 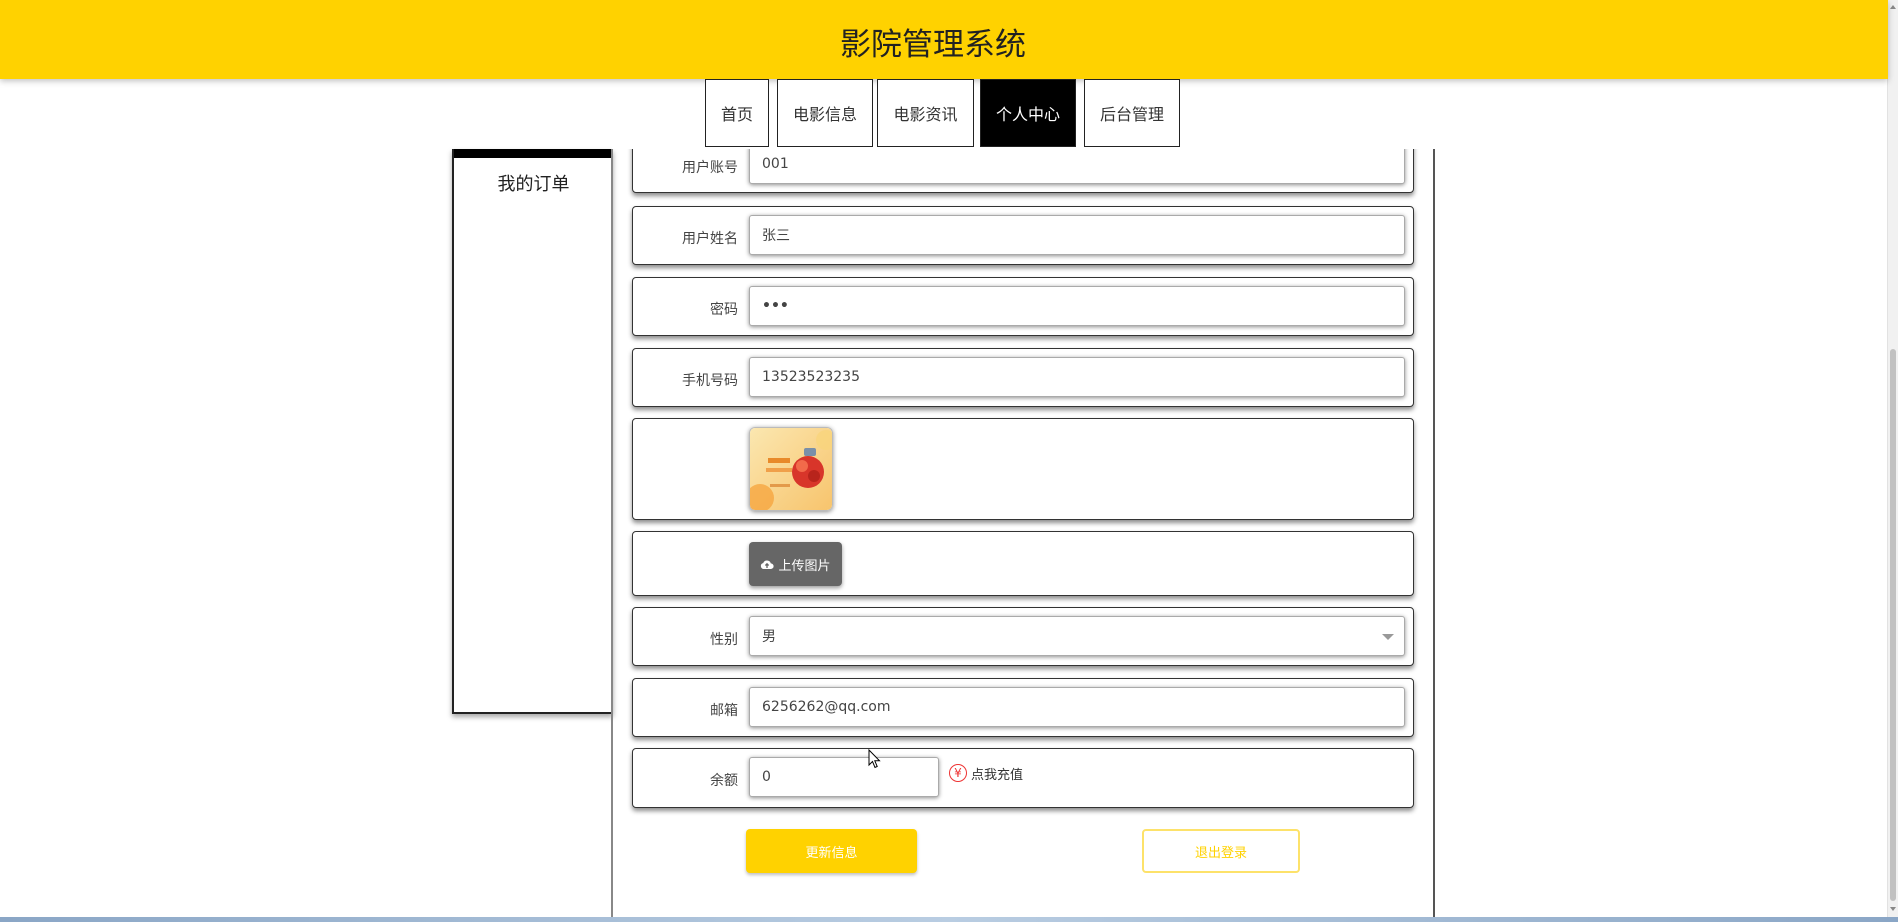 I want to click on scroll-down-icon, so click(x=1893, y=909).